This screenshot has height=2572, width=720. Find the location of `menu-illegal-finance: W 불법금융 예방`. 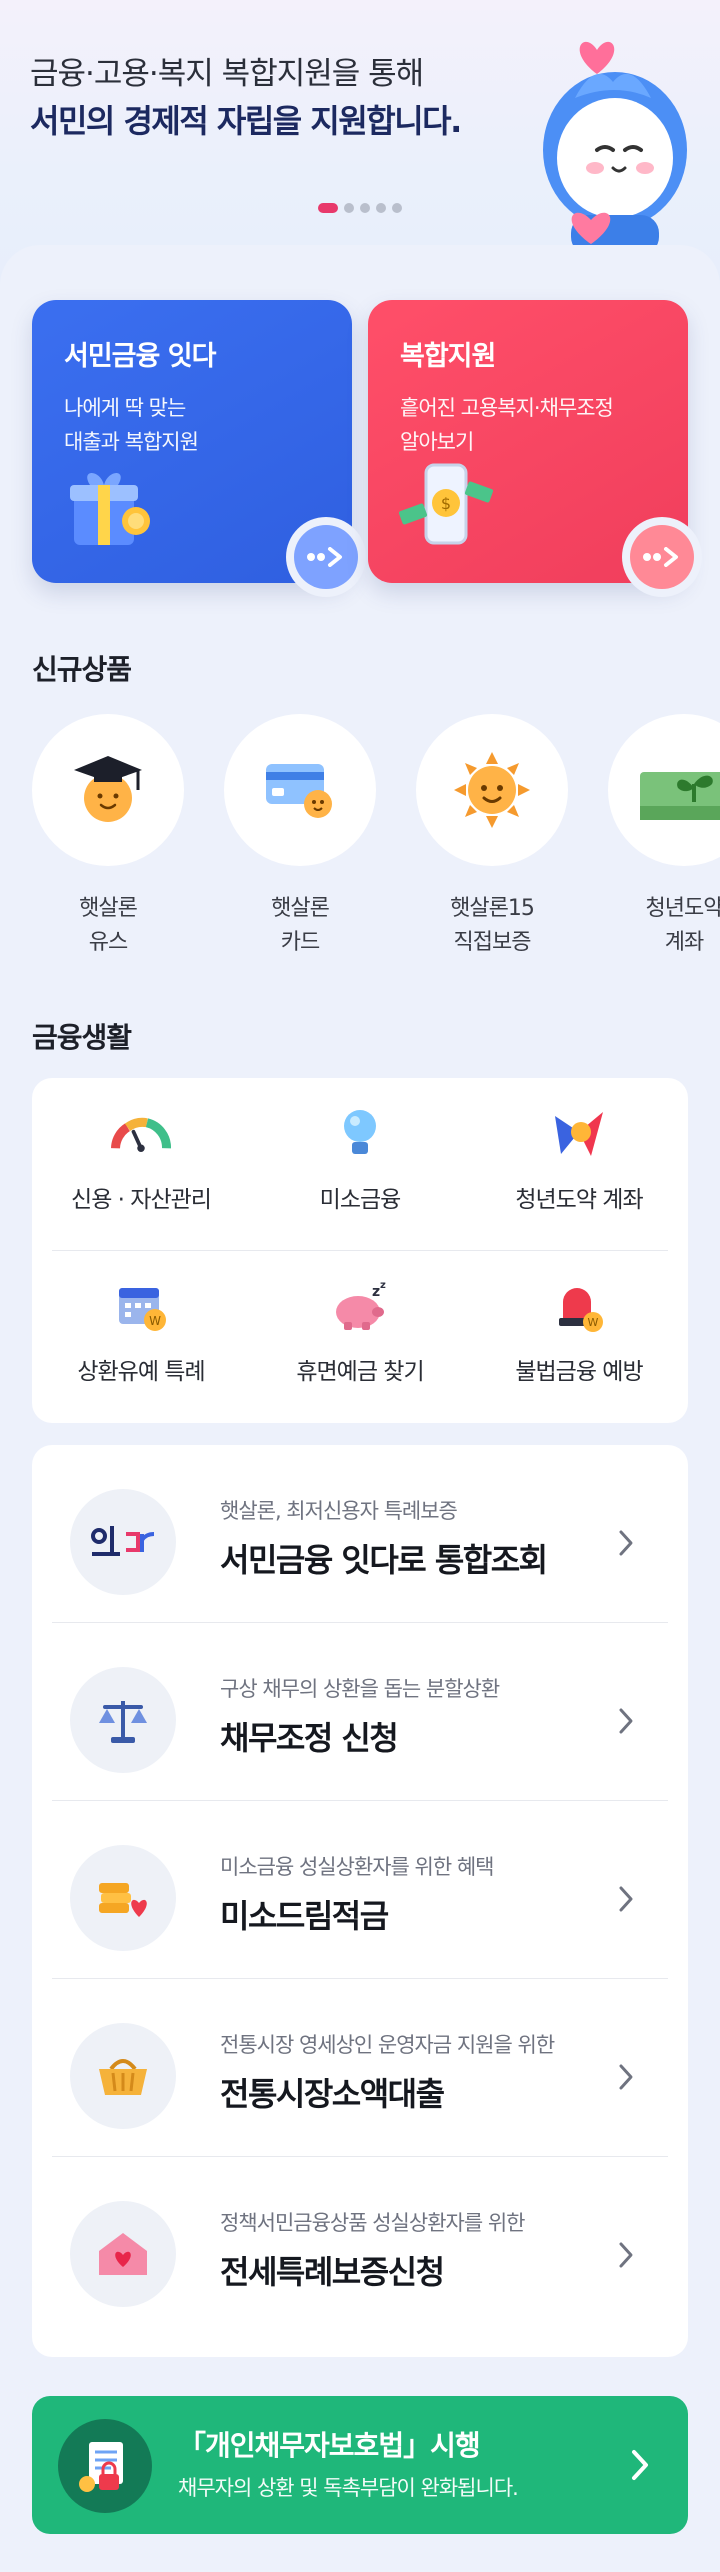

menu-illegal-finance: W 불법금융 예방 is located at coordinates (579, 1331).